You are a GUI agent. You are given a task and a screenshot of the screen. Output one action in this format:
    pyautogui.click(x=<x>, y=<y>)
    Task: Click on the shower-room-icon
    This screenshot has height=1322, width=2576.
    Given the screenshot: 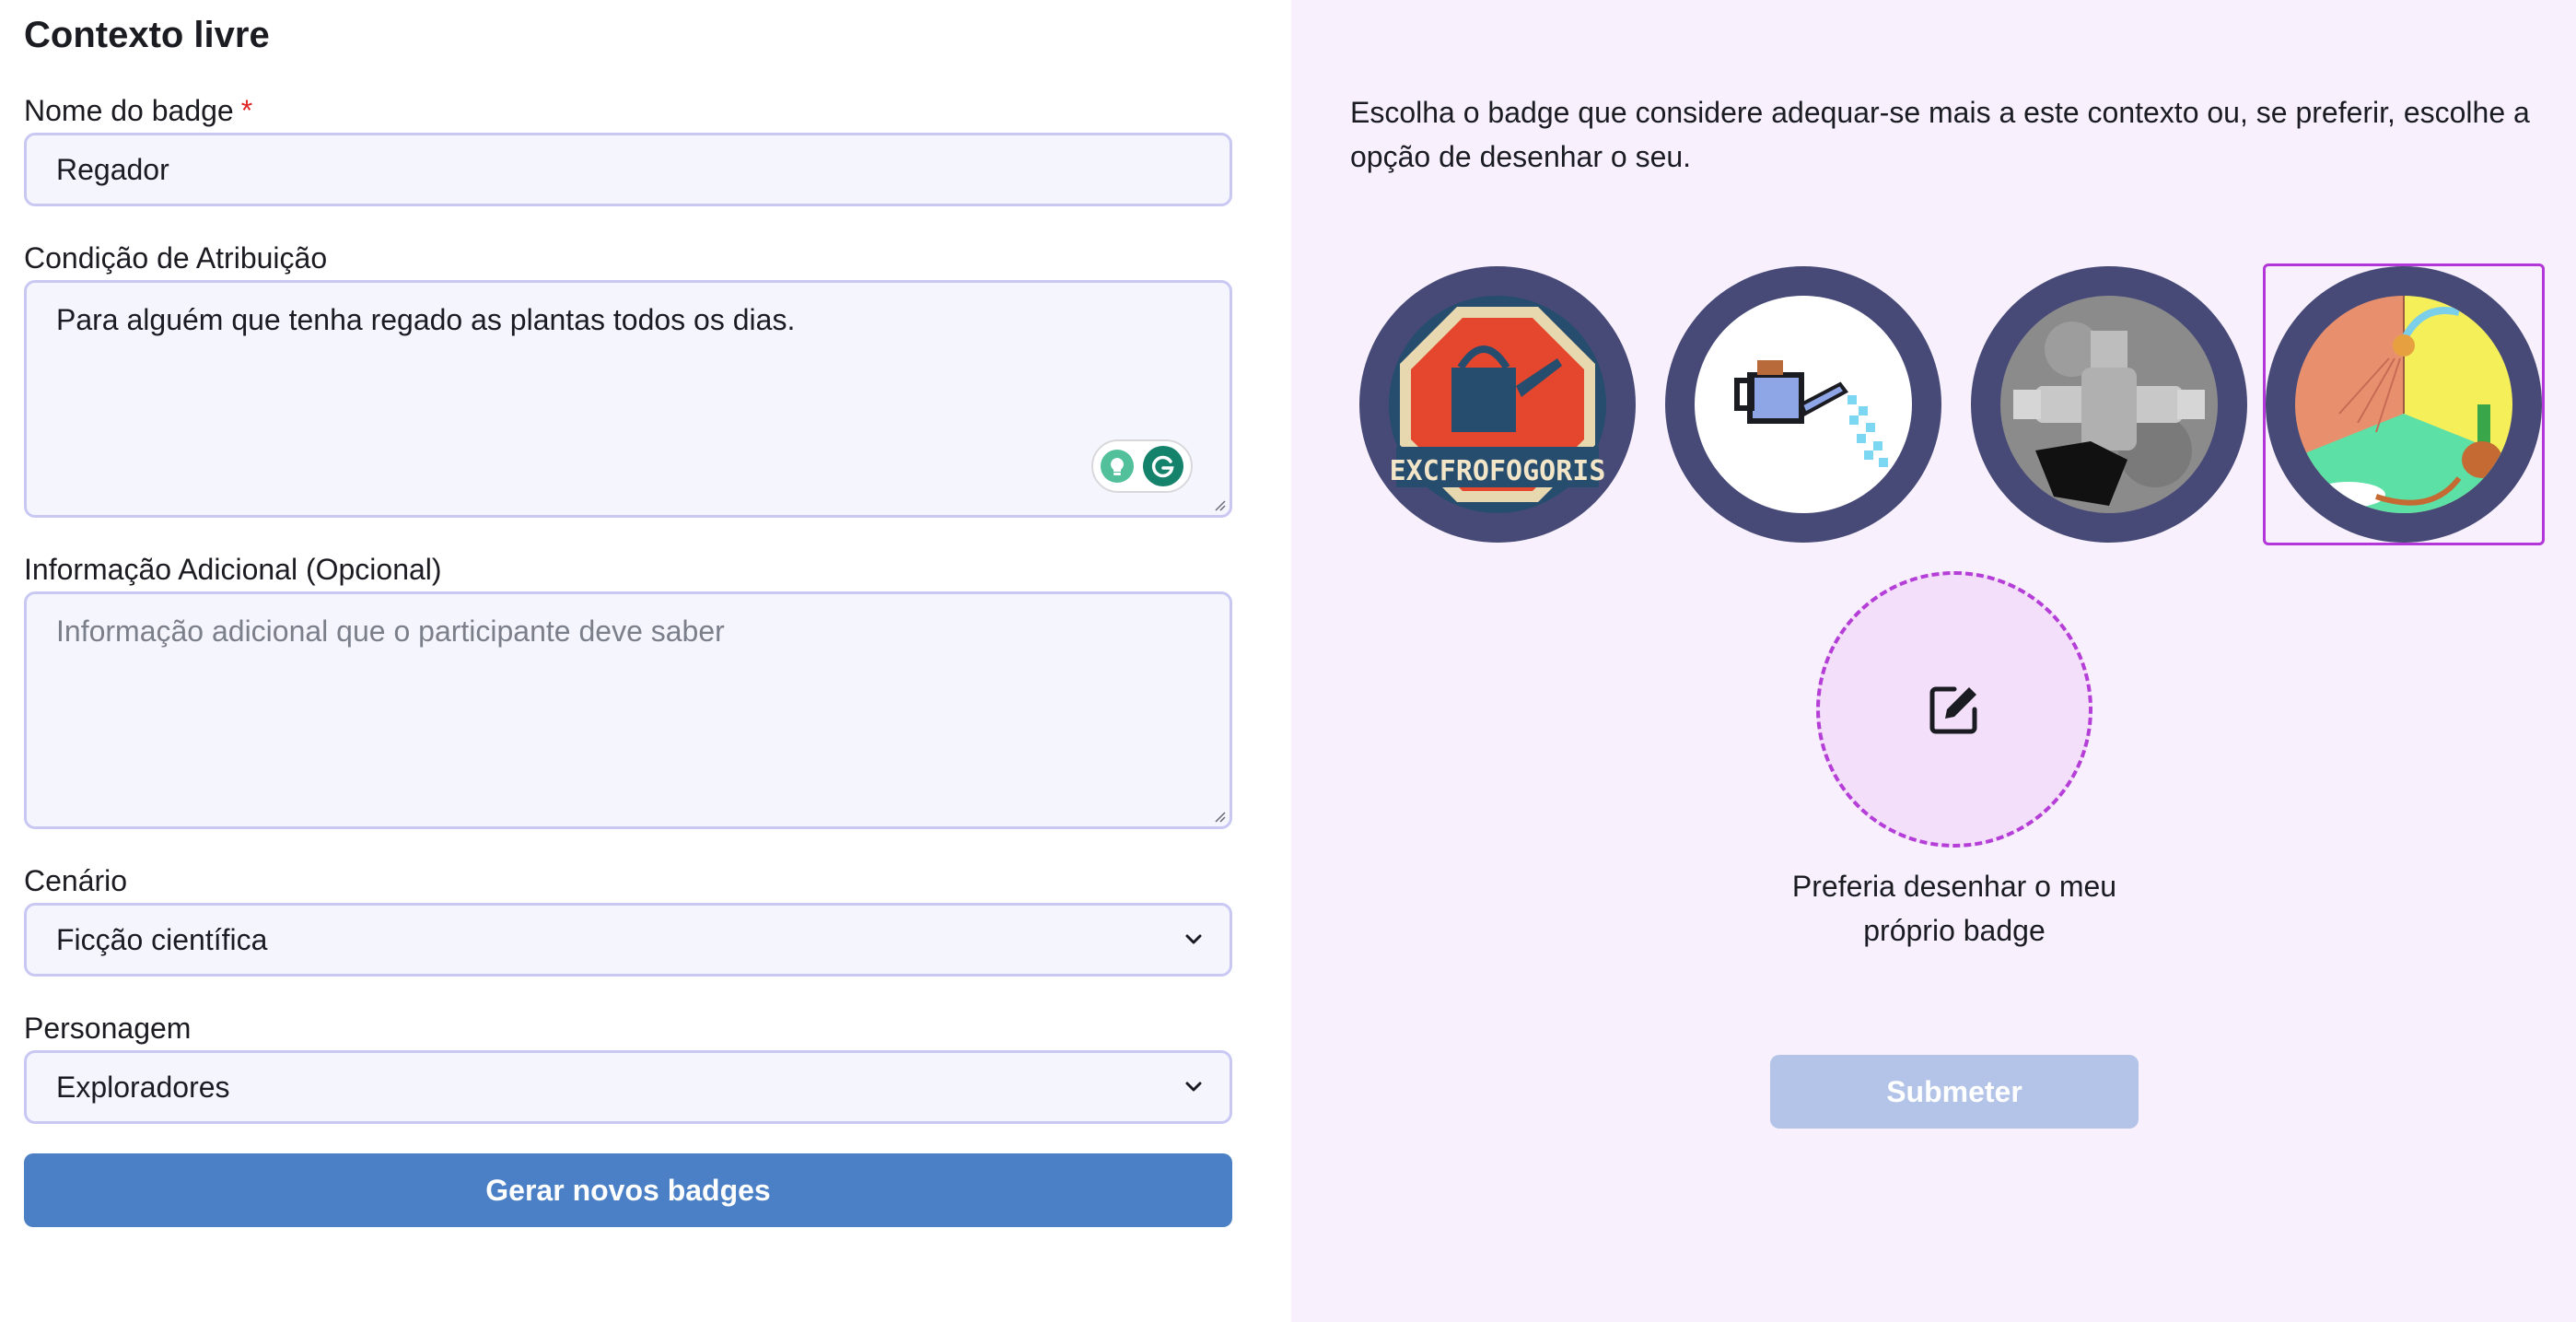 What is the action you would take?
    pyautogui.click(x=2403, y=404)
    